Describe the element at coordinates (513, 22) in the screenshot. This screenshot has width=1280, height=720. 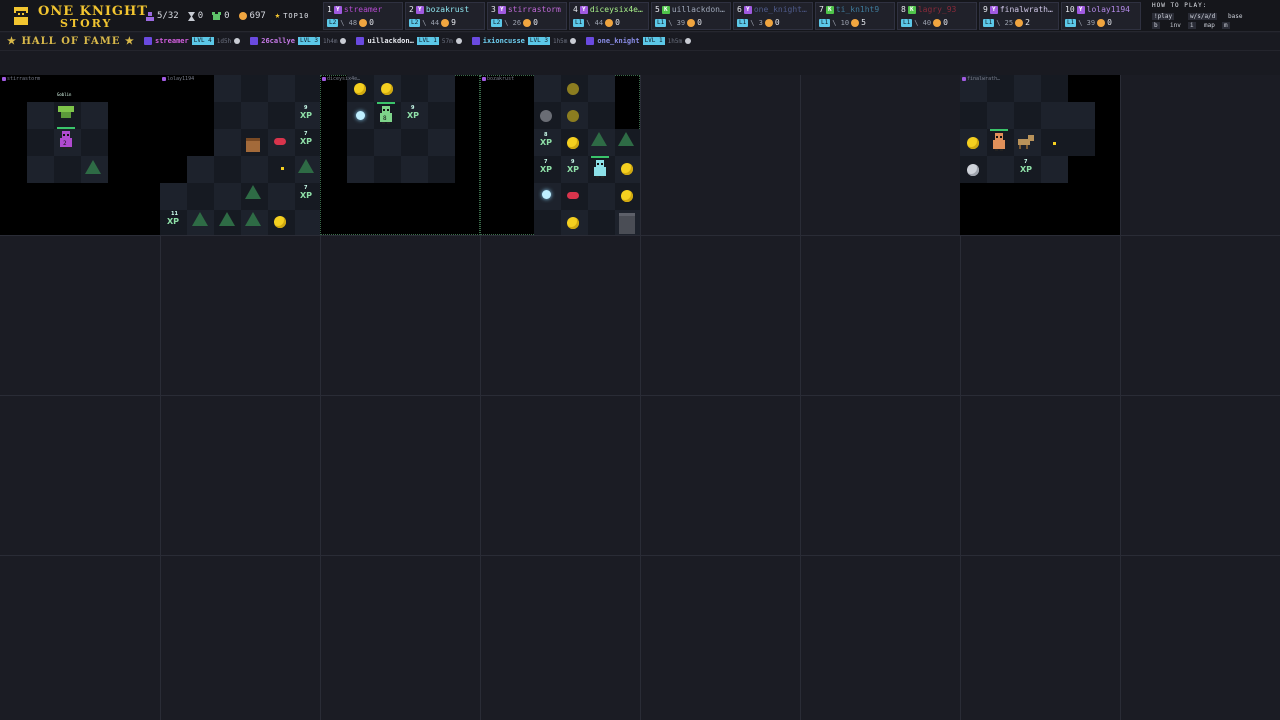
I see `sword-count: \ 26` at that location.